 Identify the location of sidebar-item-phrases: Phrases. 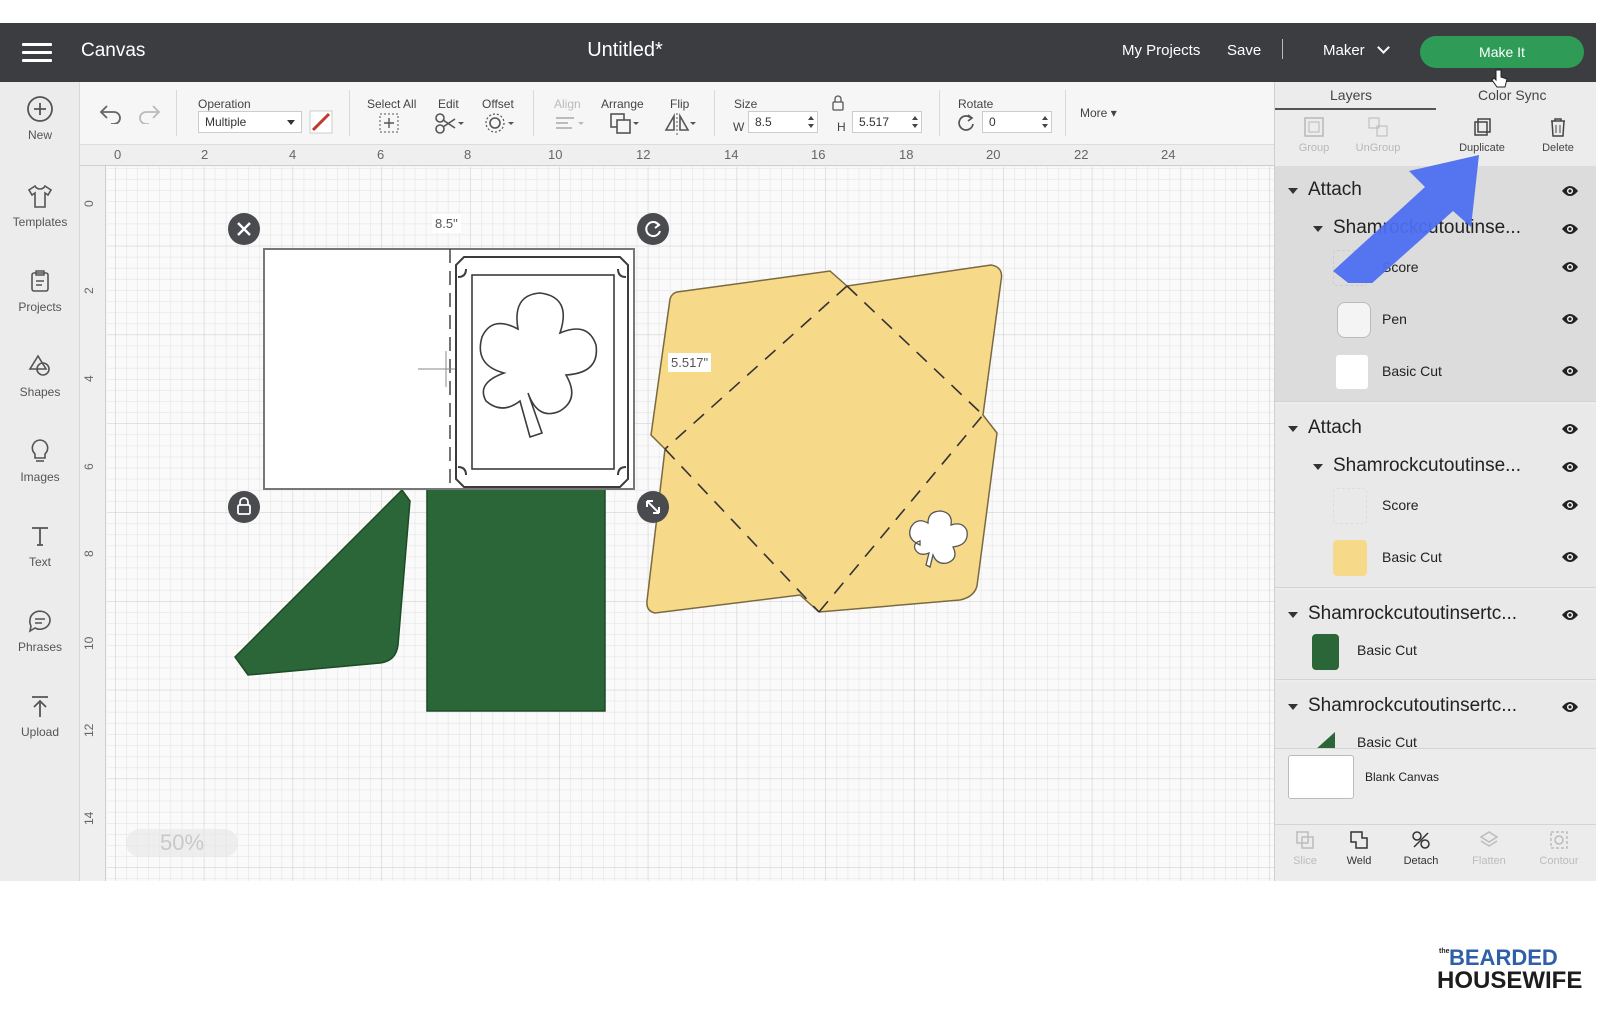
(40, 634).